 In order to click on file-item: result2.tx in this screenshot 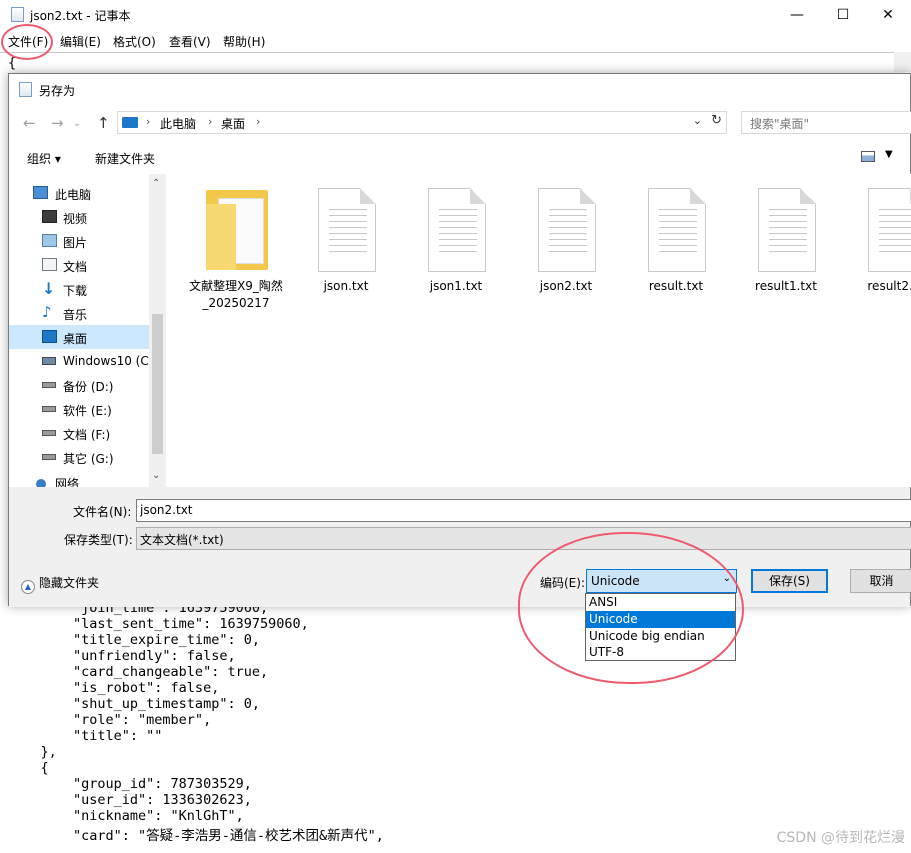, I will do `click(878, 247)`.